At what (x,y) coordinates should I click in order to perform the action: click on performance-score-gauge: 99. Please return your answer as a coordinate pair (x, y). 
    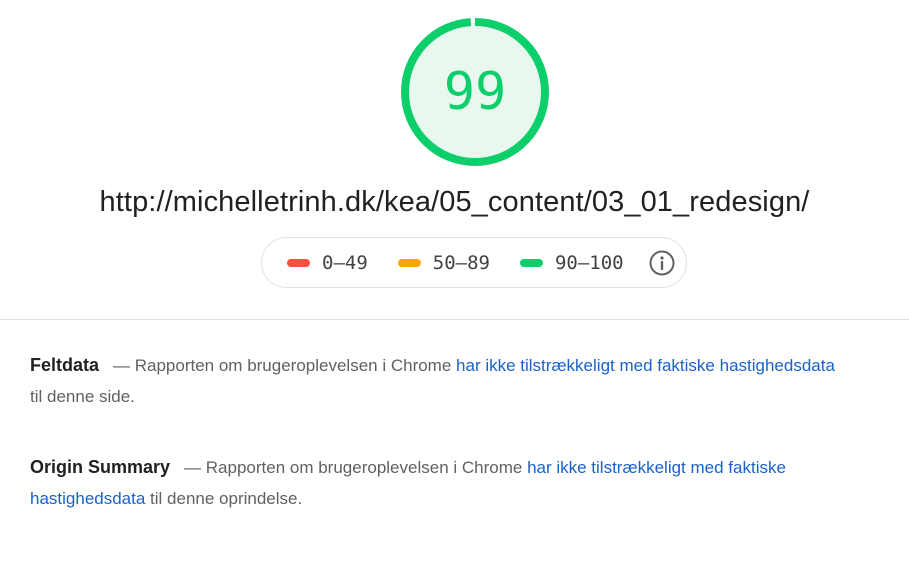
    Looking at the image, I should click on (475, 92).